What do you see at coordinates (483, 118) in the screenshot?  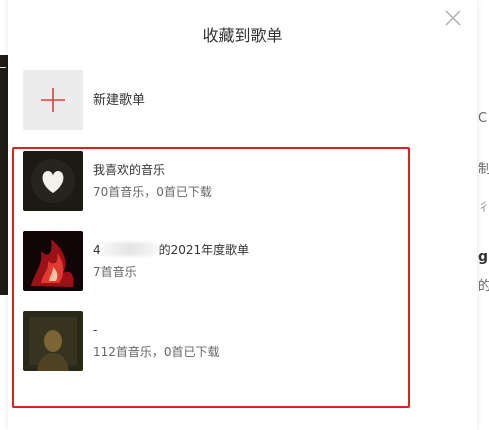 I see `background-text-fragment: C` at bounding box center [483, 118].